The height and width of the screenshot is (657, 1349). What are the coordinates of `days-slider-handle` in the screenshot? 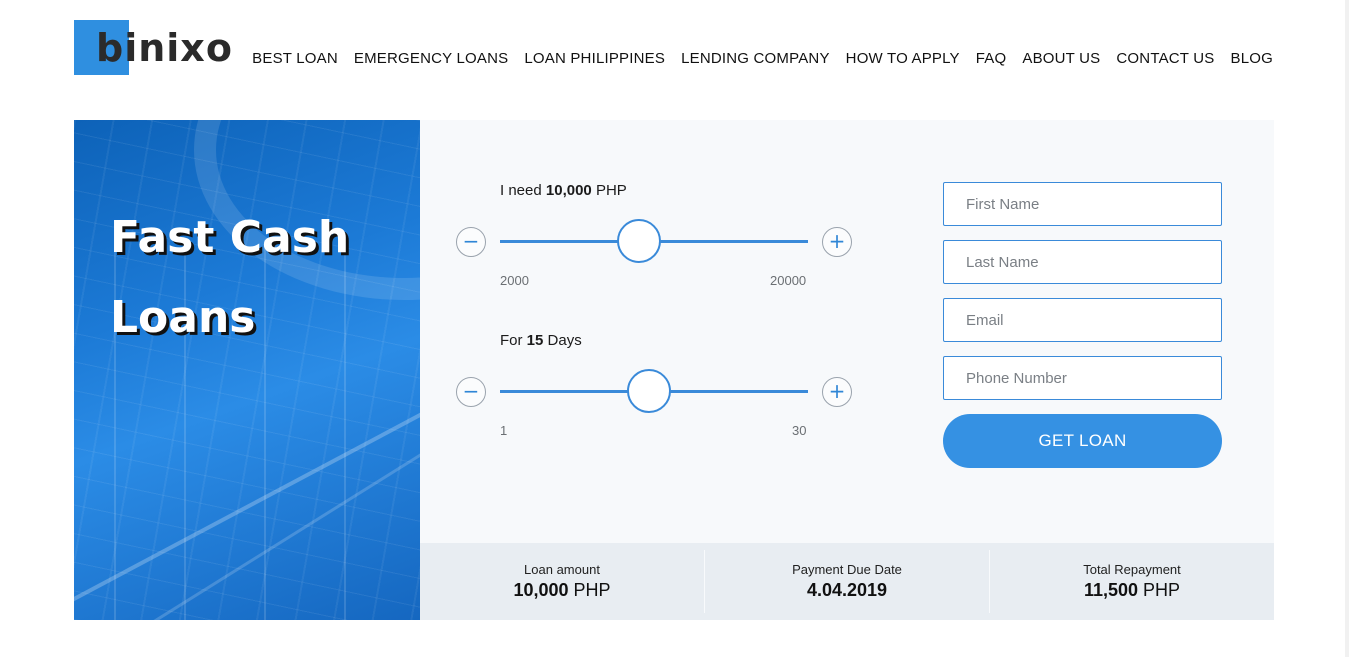 It's located at (649, 391).